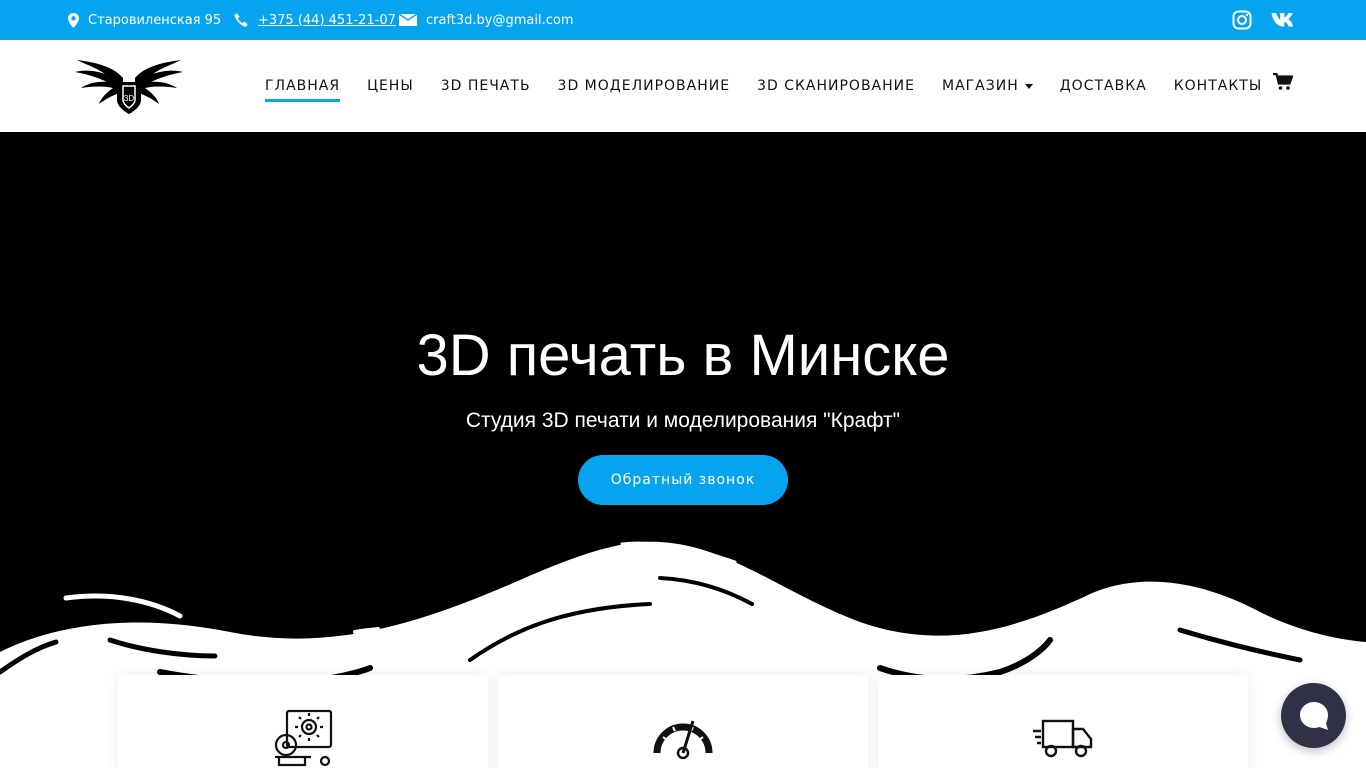  I want to click on map-marker-icon, so click(73, 20).